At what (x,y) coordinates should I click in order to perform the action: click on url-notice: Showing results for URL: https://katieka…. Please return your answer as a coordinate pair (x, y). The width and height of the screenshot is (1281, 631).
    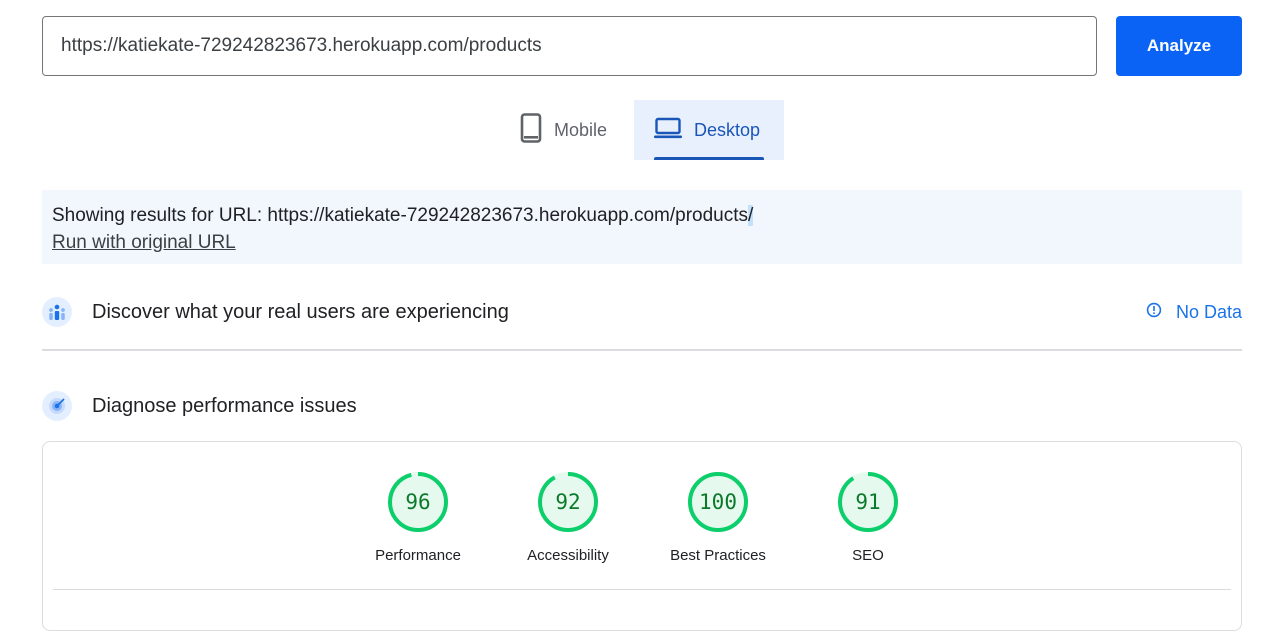
    Looking at the image, I should click on (642, 227).